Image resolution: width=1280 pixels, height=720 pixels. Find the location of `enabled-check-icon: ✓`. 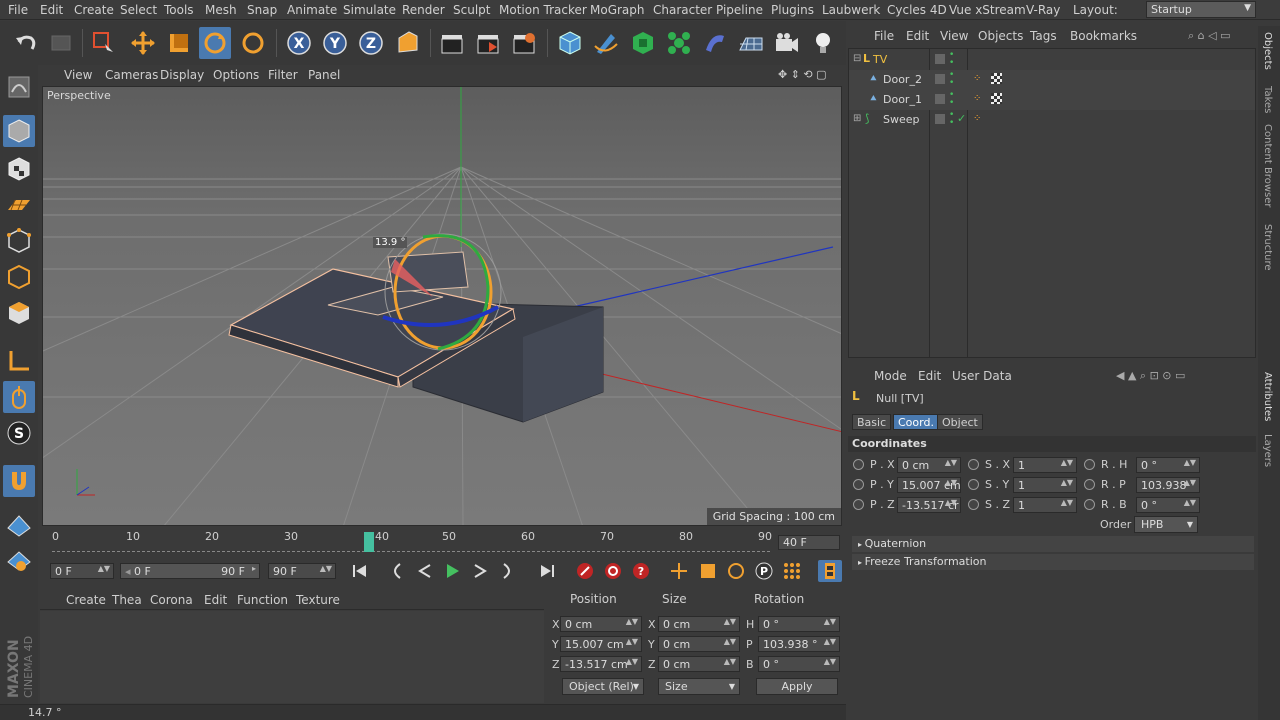

enabled-check-icon: ✓ is located at coordinates (961, 118).